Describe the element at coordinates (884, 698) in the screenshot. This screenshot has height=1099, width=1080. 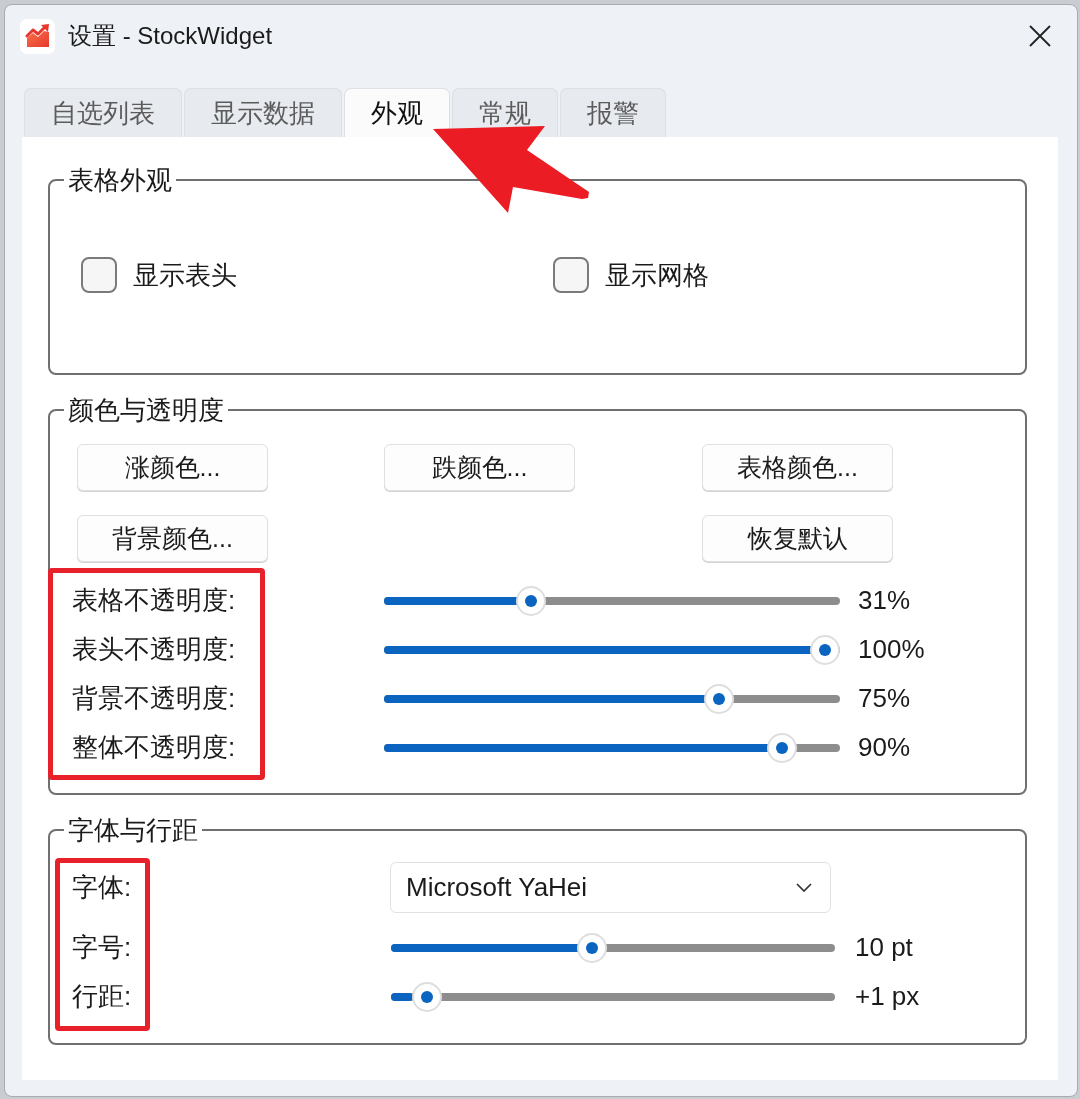
I see `slider-value: 75%` at that location.